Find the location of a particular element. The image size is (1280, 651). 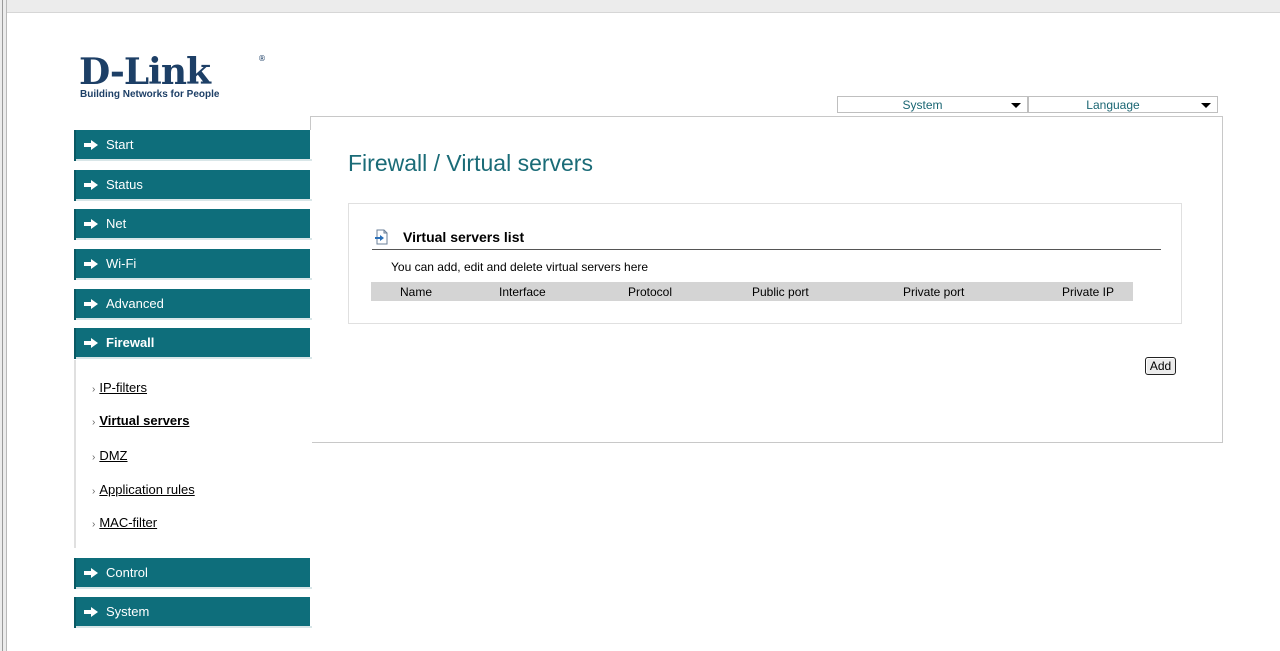

column-header-protocol: Protocol is located at coordinates (650, 292).